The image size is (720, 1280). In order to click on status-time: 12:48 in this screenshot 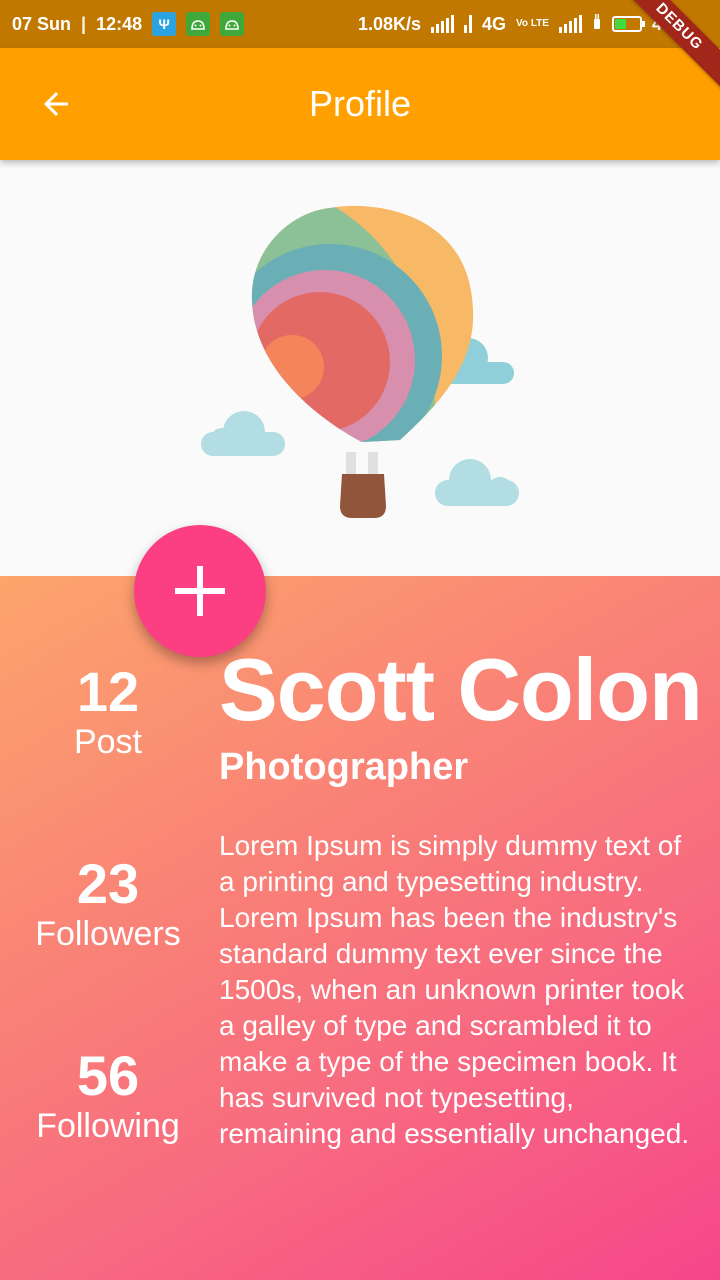, I will do `click(119, 23)`.